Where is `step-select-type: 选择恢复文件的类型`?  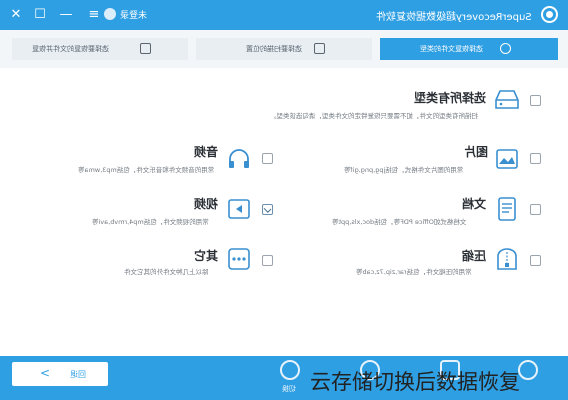
step-select-type: 选择恢复文件的类型 is located at coordinates (469, 49).